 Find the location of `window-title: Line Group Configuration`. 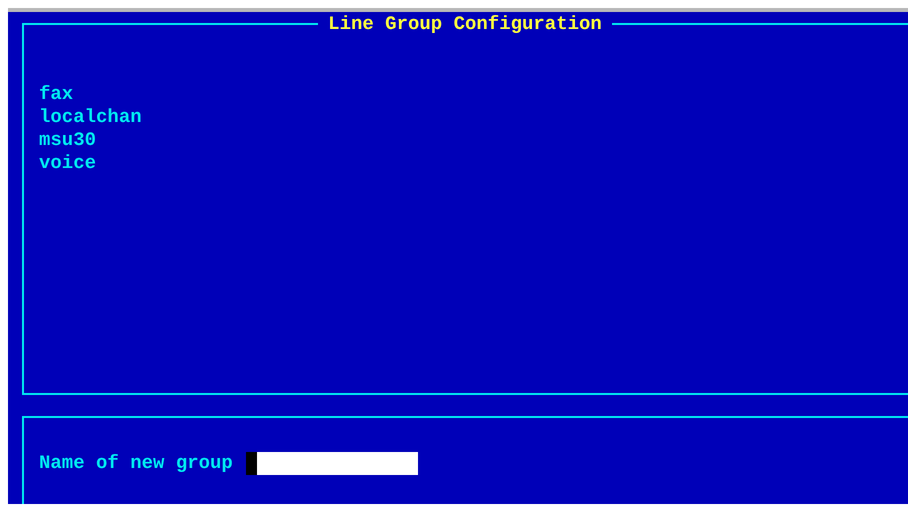

window-title: Line Group Configuration is located at coordinates (465, 24).